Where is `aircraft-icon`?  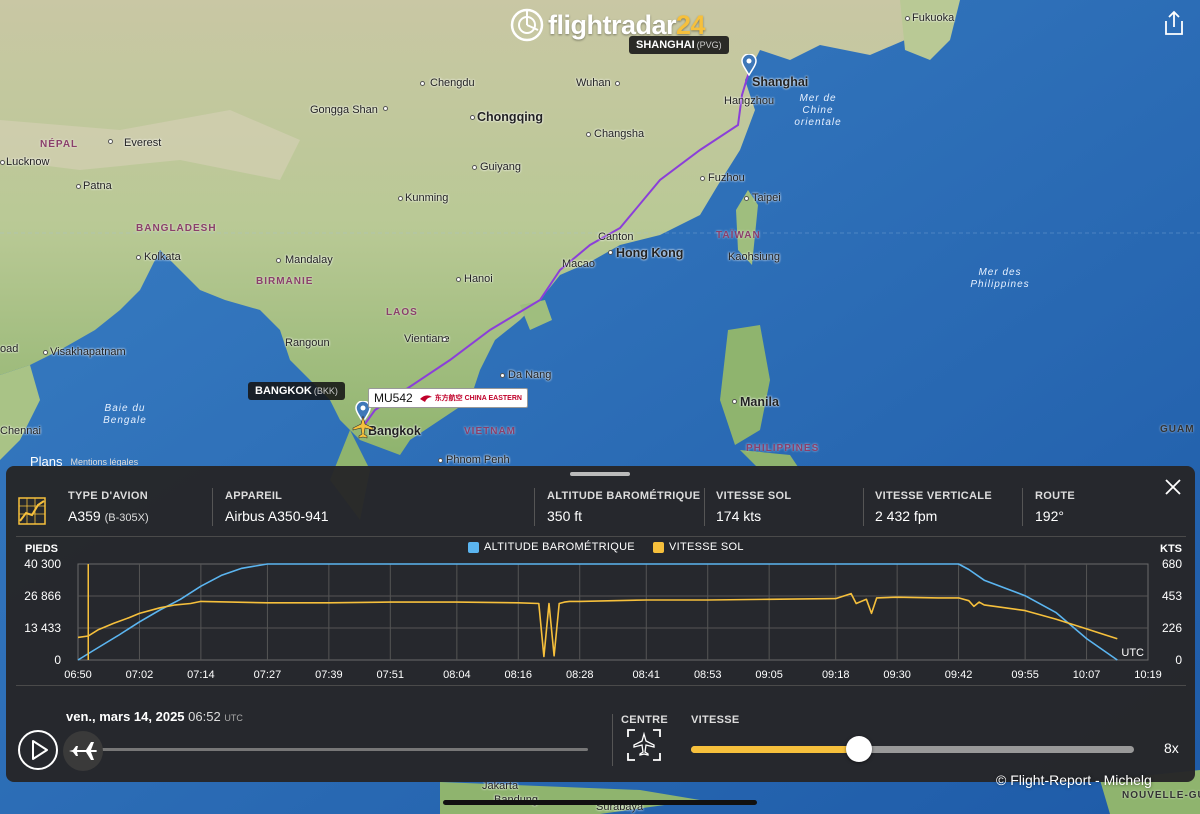 aircraft-icon is located at coordinates (363, 427).